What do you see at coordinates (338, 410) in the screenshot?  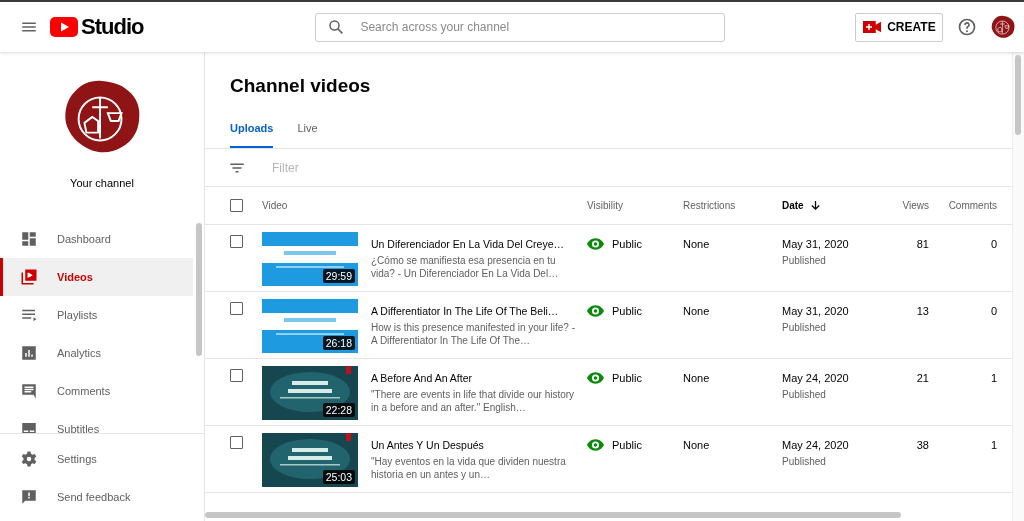 I see `duration-badge: 22:28` at bounding box center [338, 410].